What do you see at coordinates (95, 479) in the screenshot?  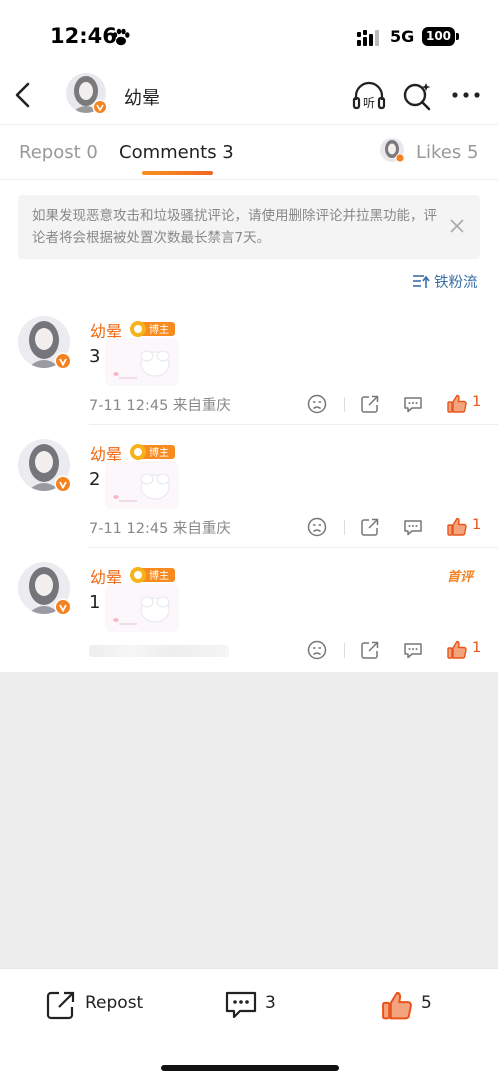 I see `comment-text: 2` at bounding box center [95, 479].